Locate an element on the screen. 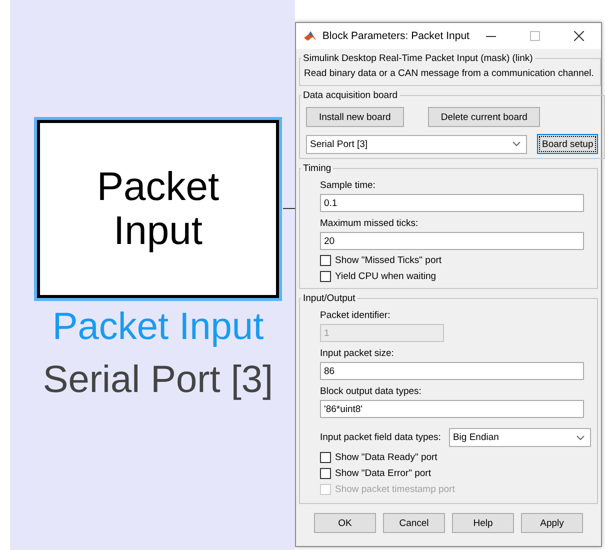  checkbox: Yield CPU when waiting is located at coordinates (455, 276).